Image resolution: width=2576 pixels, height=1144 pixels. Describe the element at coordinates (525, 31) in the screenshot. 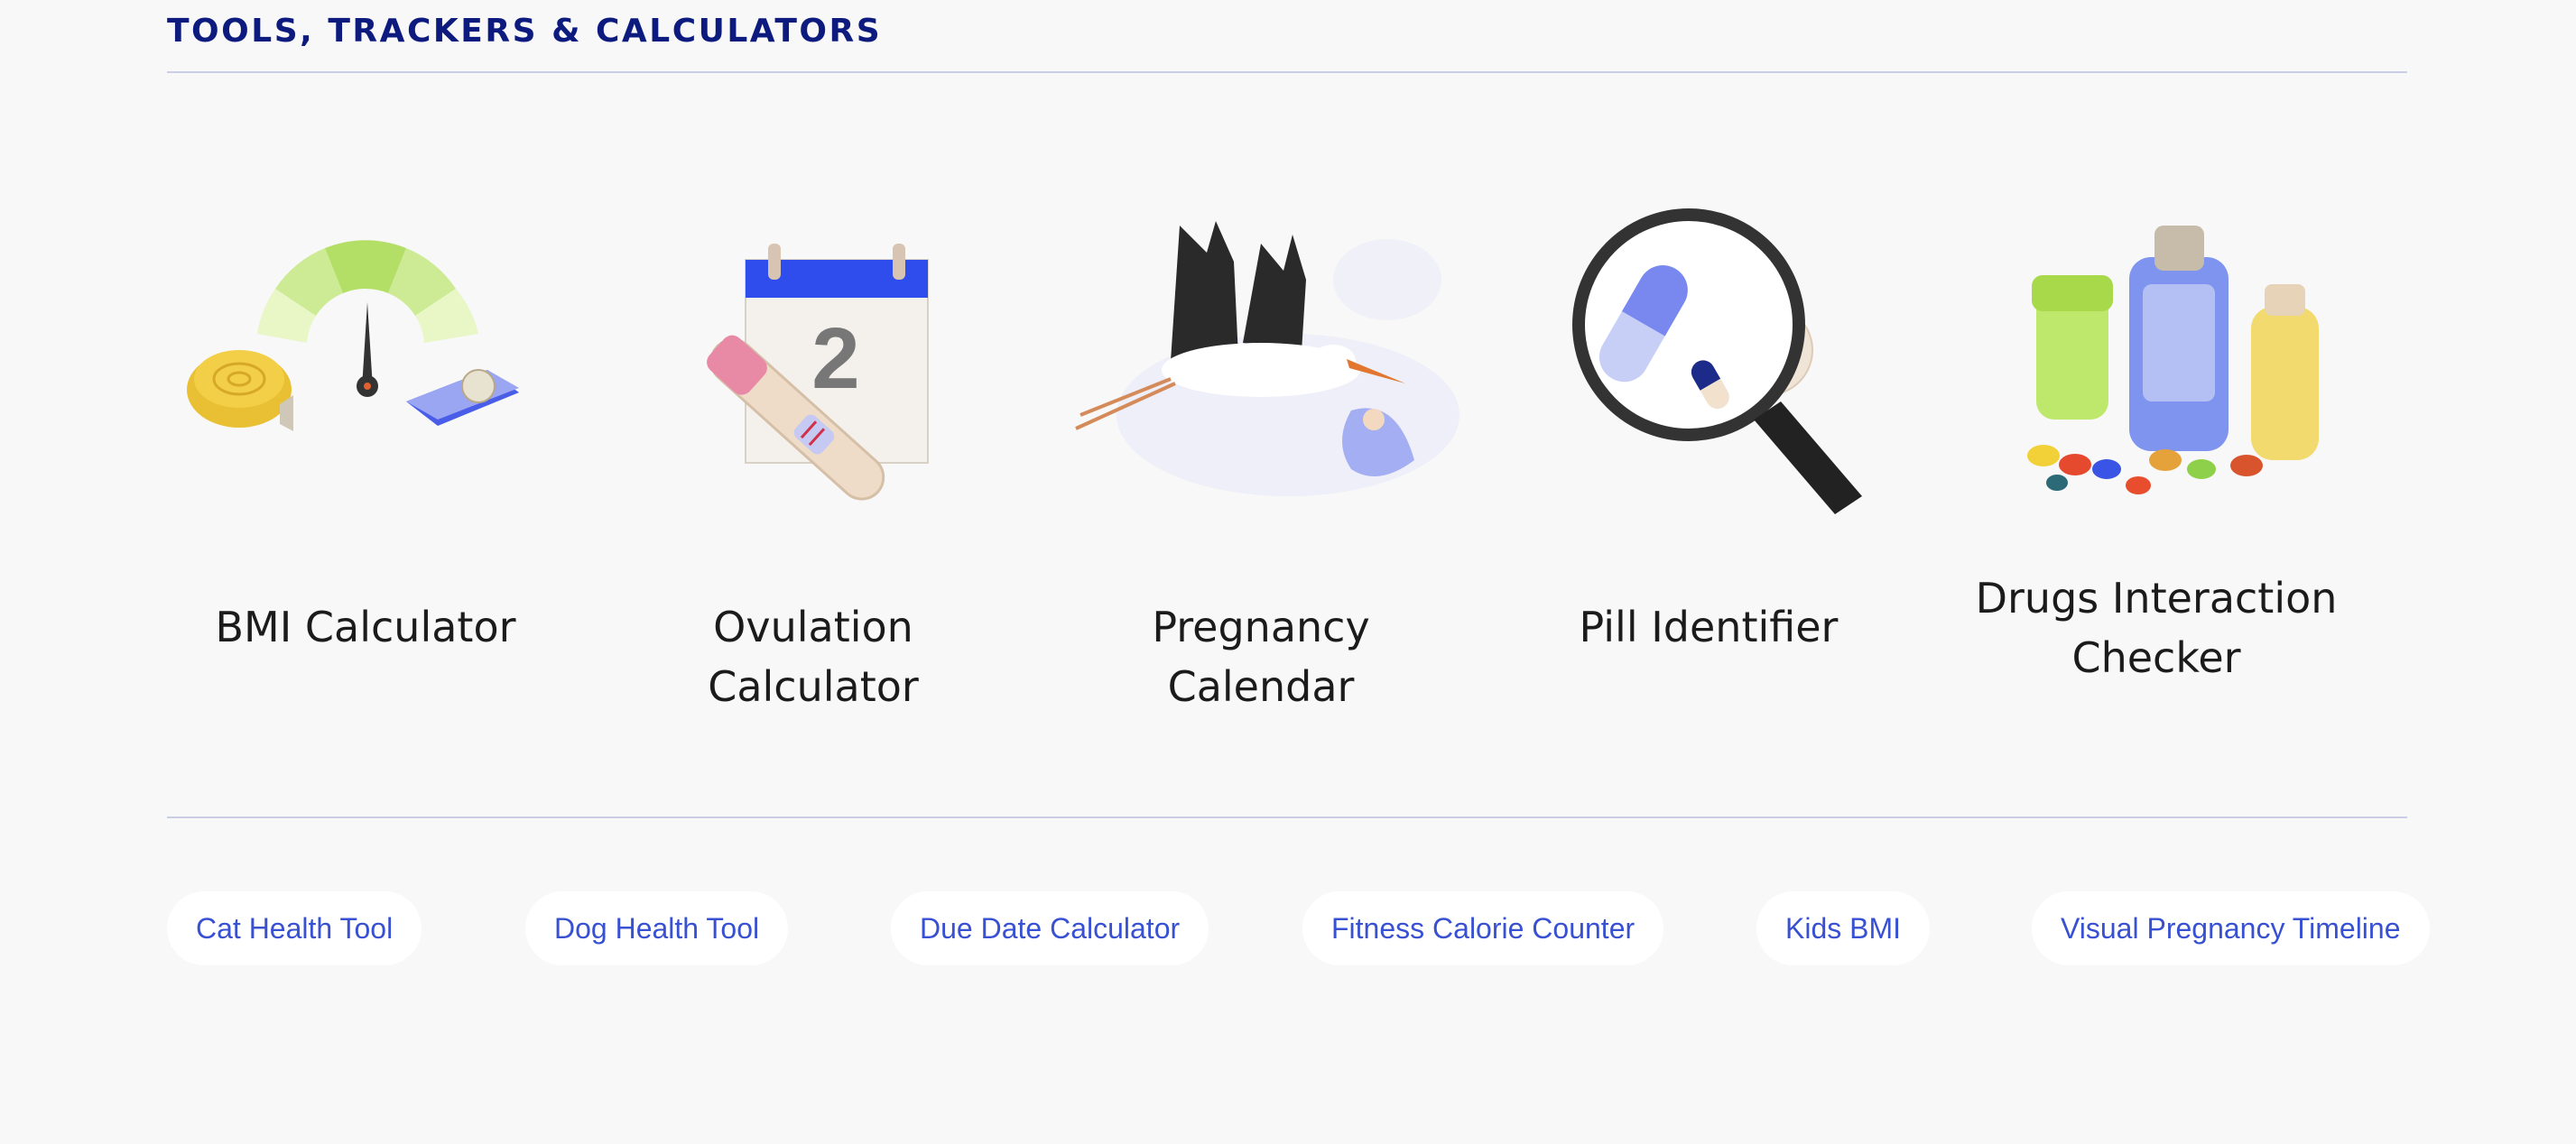

I see `section-title: TOOLS, TRACKERS & CALCULATORS` at that location.